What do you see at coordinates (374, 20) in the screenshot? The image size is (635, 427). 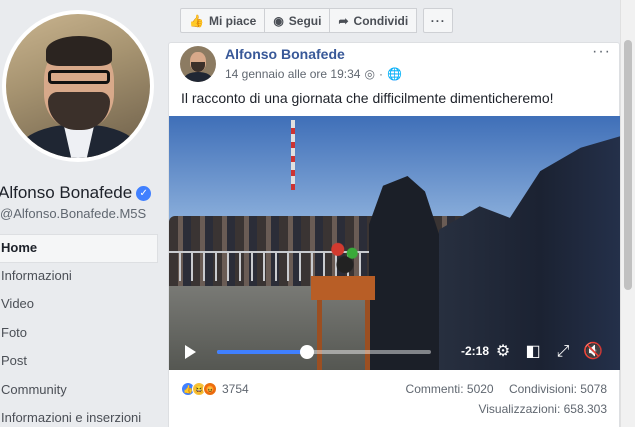 I see `share-button: ➦ Condividi` at bounding box center [374, 20].